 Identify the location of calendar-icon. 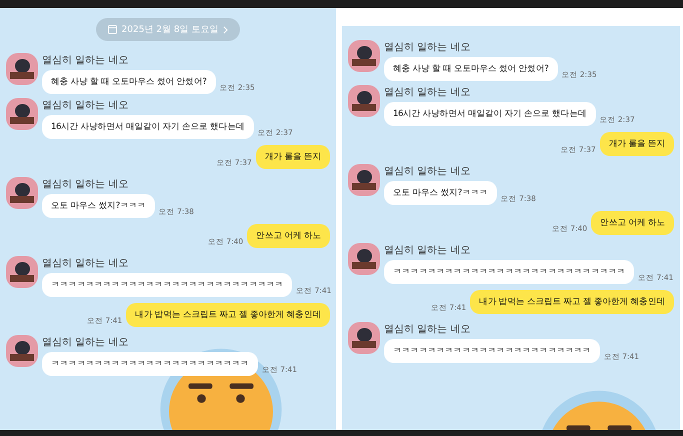
(112, 29).